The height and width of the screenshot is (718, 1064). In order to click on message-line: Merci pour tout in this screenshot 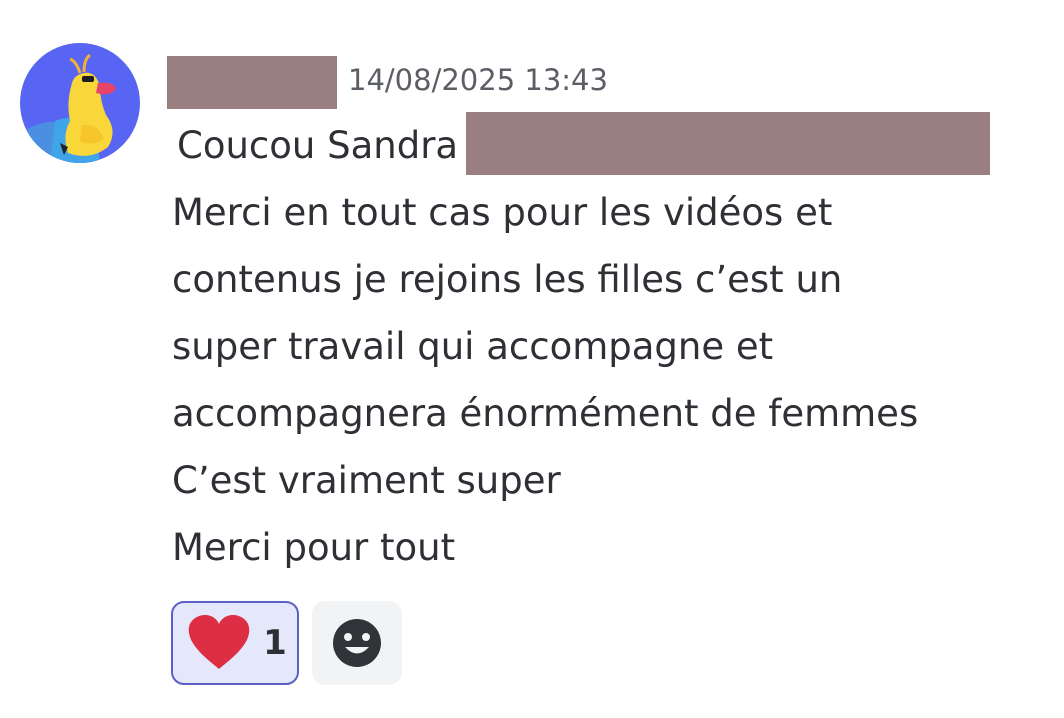, I will do `click(314, 547)`.